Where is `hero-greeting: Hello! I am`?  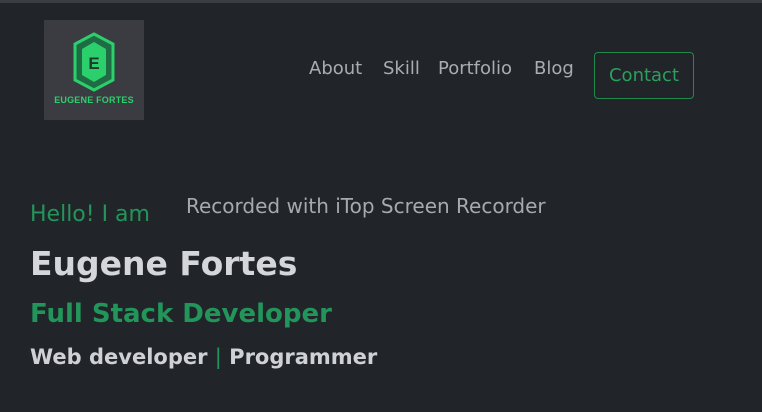 hero-greeting: Hello! I am is located at coordinates (90, 214).